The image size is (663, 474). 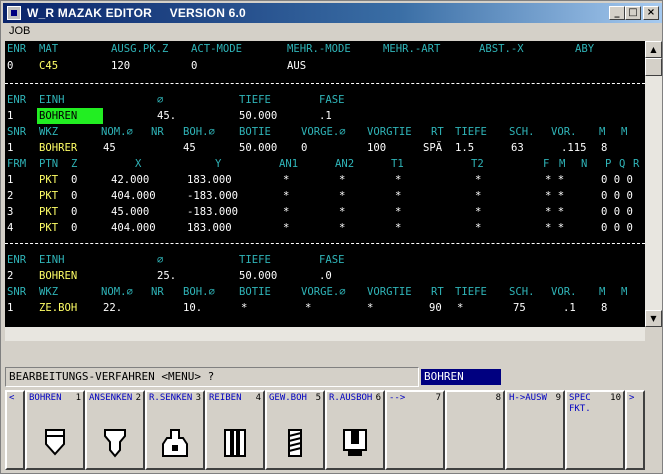 I want to click on softkey-number: 10, so click(x=615, y=398).